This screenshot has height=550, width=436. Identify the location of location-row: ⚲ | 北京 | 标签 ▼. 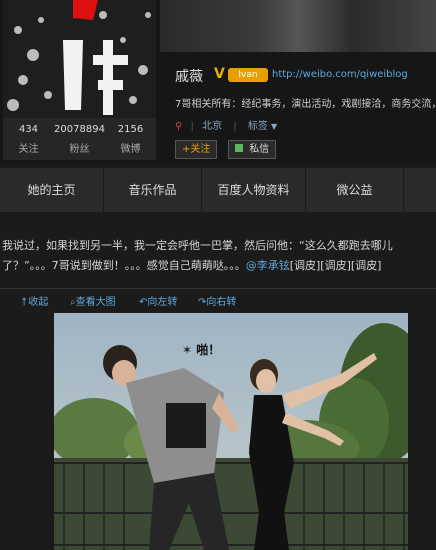
(226, 126).